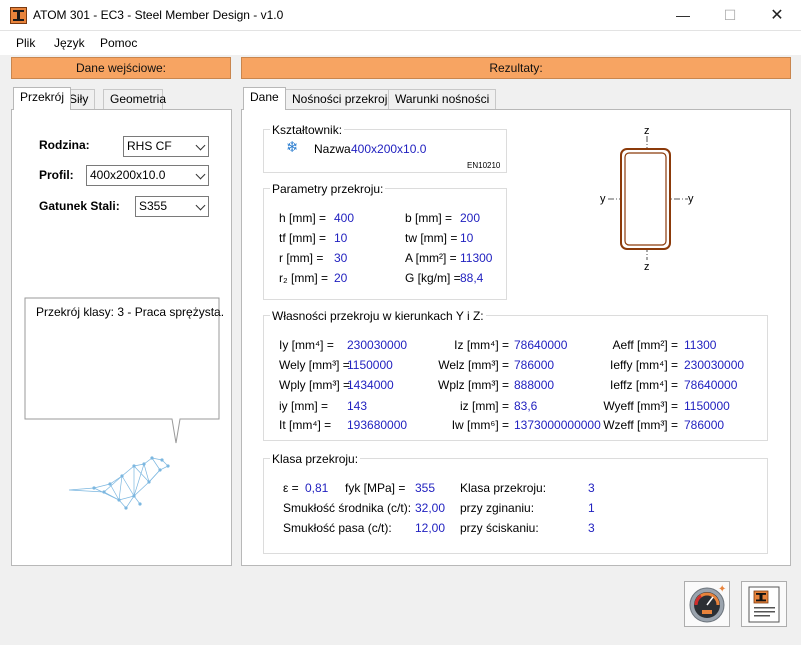 The width and height of the screenshot is (801, 645). Describe the element at coordinates (640, 406) in the screenshot. I see `property-label: Wyeff [mm³] =` at that location.